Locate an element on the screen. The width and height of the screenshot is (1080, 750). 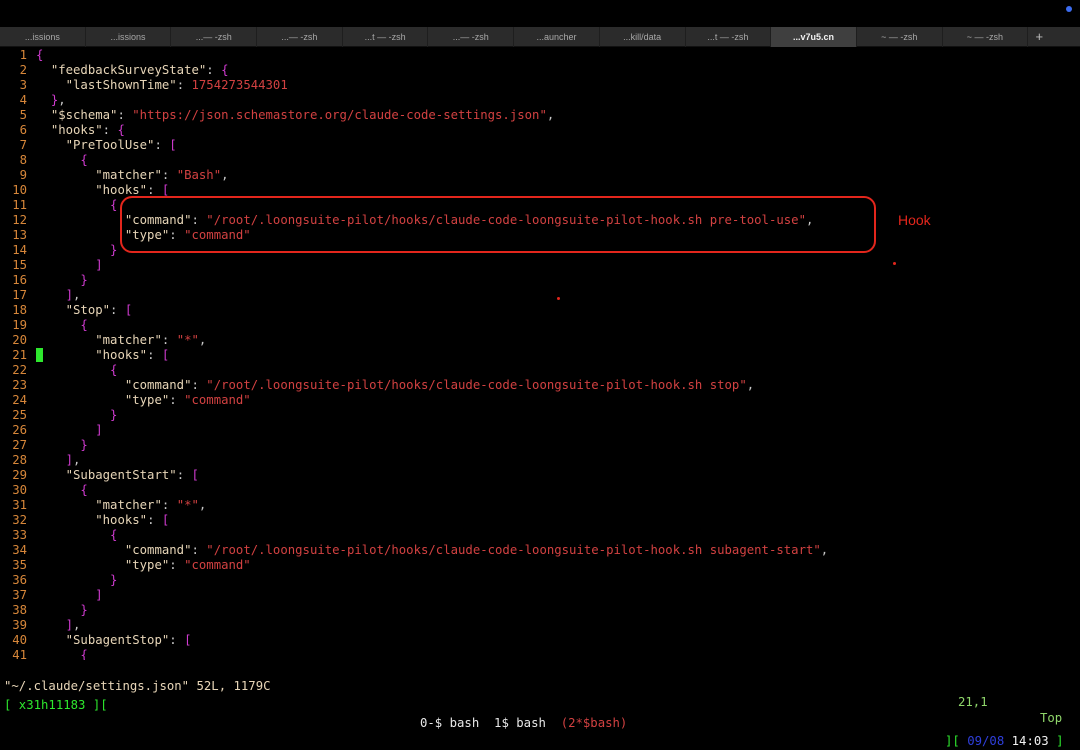
line-content: "hooks": [ is located at coordinates (102, 355).